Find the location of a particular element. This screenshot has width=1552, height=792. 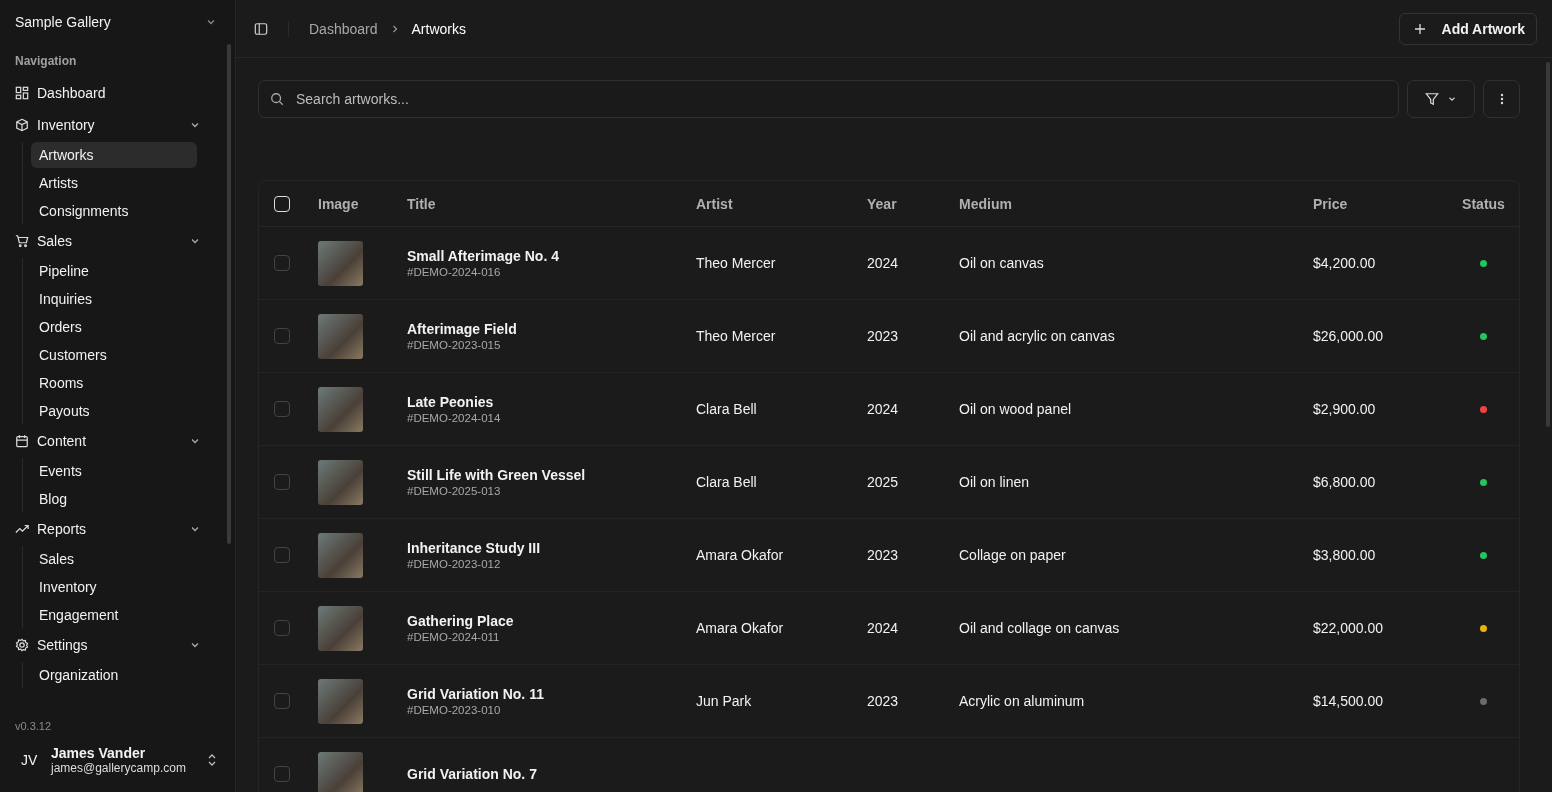

medium: Oil and acrylic on canvas is located at coordinates (1037, 336).